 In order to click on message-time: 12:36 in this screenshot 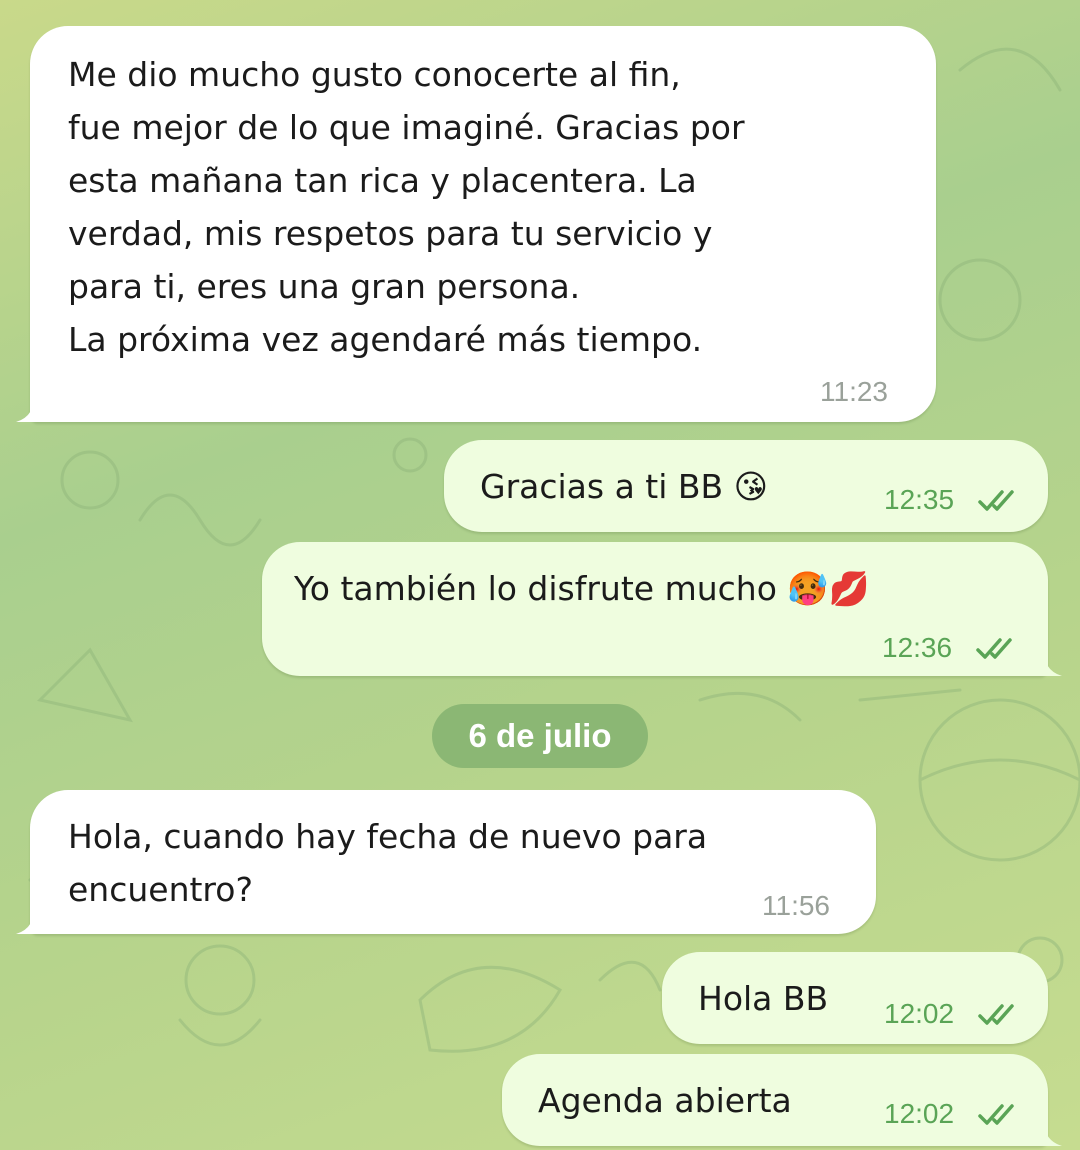, I will do `click(917, 647)`.